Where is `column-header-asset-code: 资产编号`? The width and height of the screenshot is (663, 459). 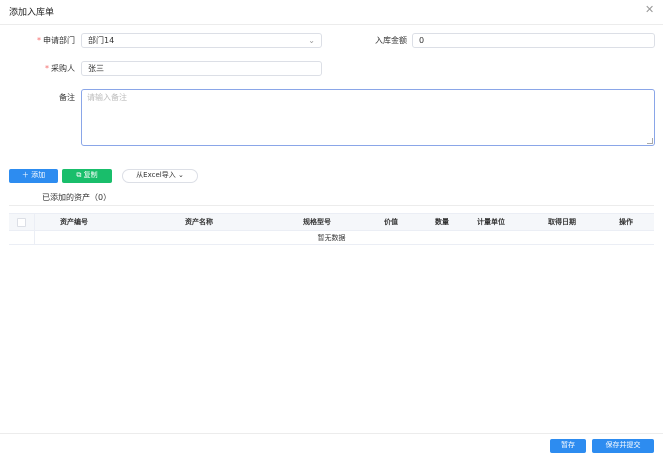 column-header-asset-code: 资产编号 is located at coordinates (74, 222).